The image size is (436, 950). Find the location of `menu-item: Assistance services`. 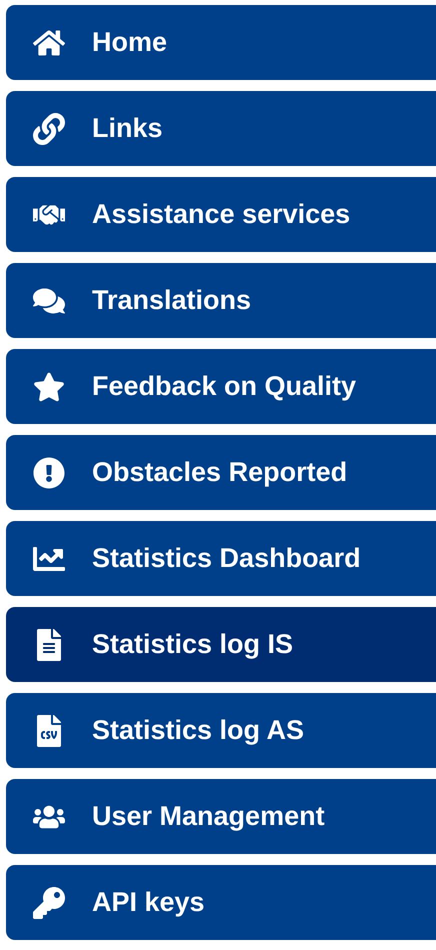

menu-item: Assistance services is located at coordinates (221, 214).